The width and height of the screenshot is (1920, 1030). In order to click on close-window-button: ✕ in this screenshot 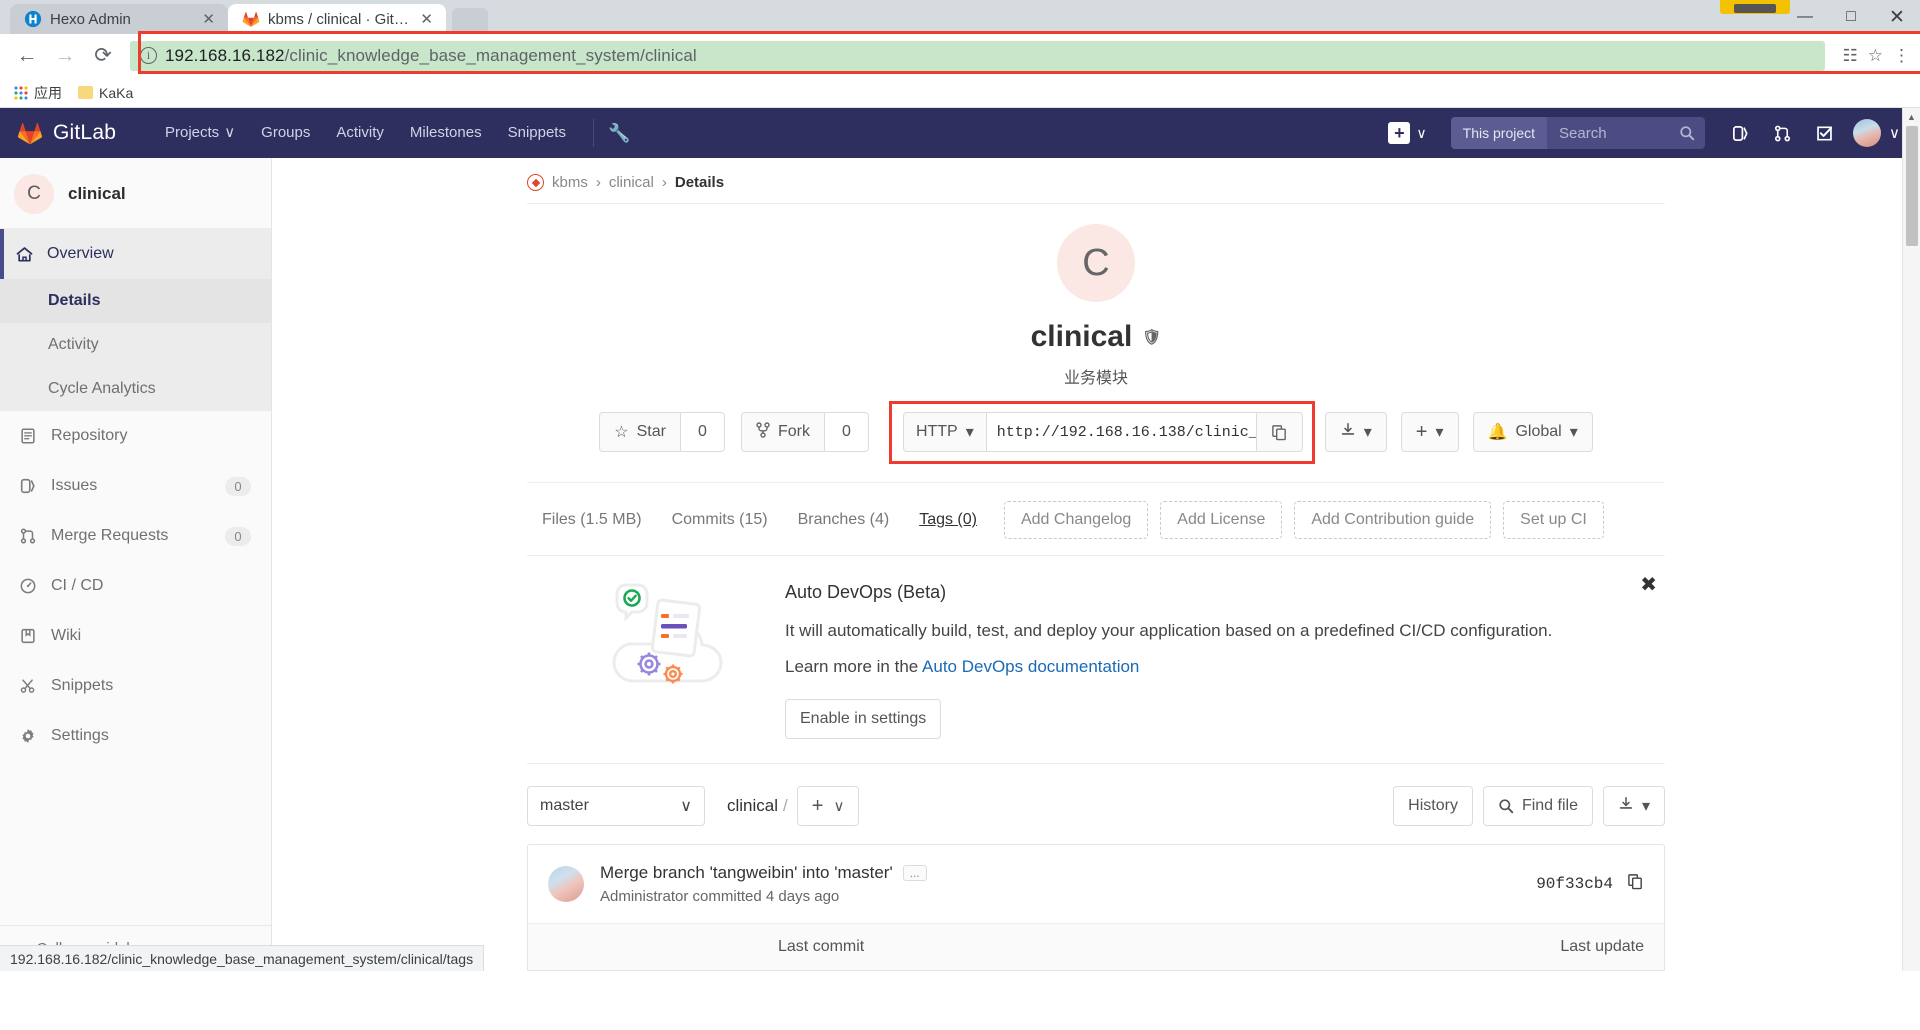, I will do `click(1897, 17)`.